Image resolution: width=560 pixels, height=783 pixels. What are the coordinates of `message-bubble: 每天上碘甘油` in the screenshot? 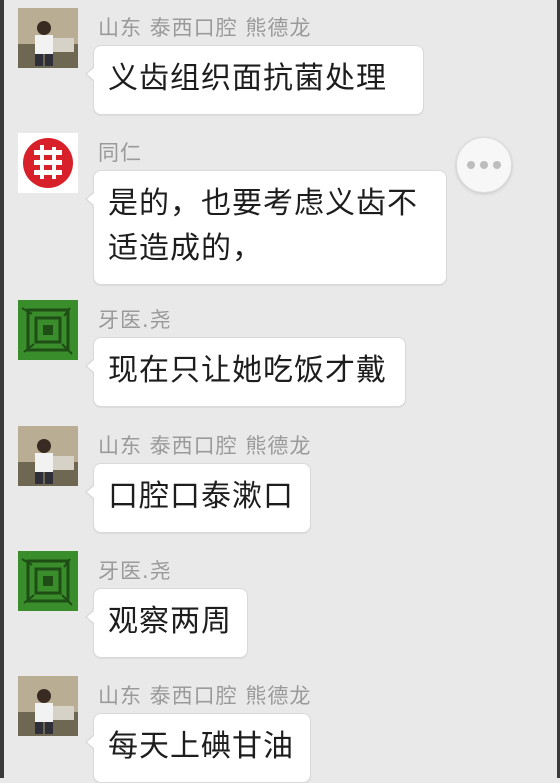 It's located at (198, 748).